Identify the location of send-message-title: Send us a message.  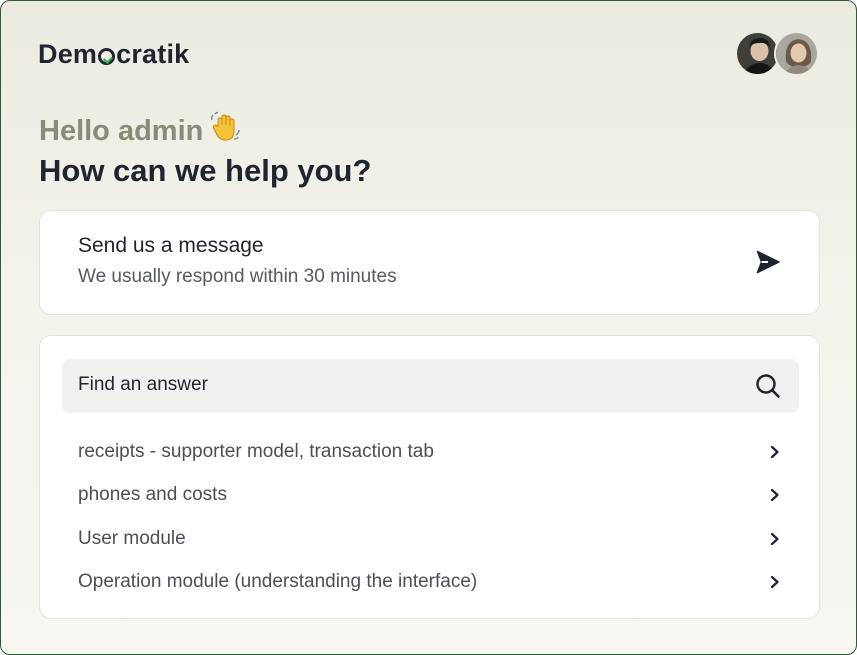
(171, 245).